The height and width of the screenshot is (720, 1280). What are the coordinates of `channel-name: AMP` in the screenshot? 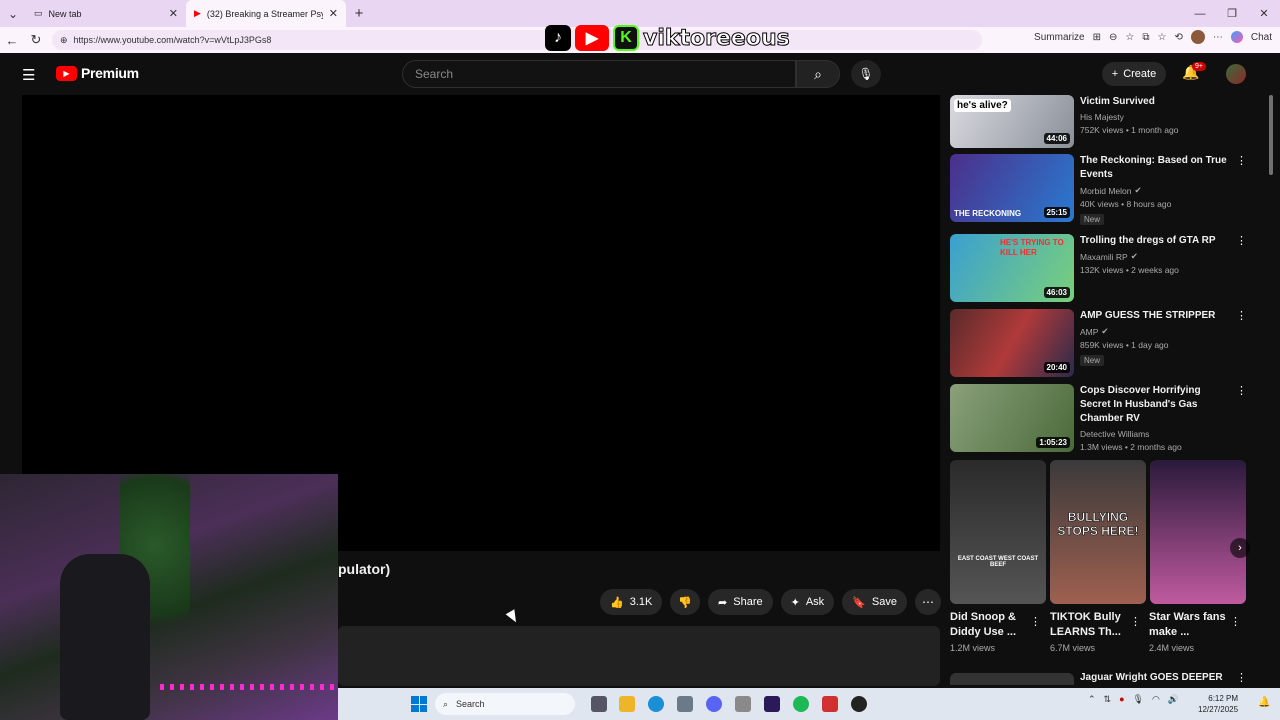 It's located at (1089, 332).